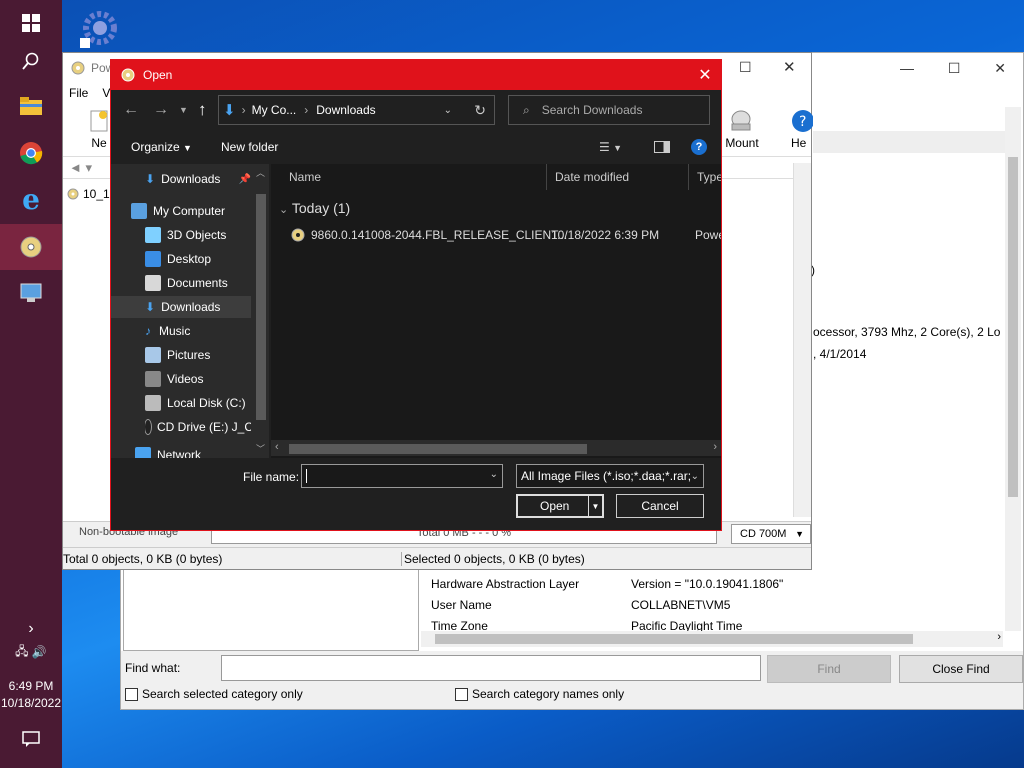 The height and width of the screenshot is (768, 1024). I want to click on file-type-filter: All Image Files (*.iso;*.daa;*.rar; ⌄, so click(610, 476).